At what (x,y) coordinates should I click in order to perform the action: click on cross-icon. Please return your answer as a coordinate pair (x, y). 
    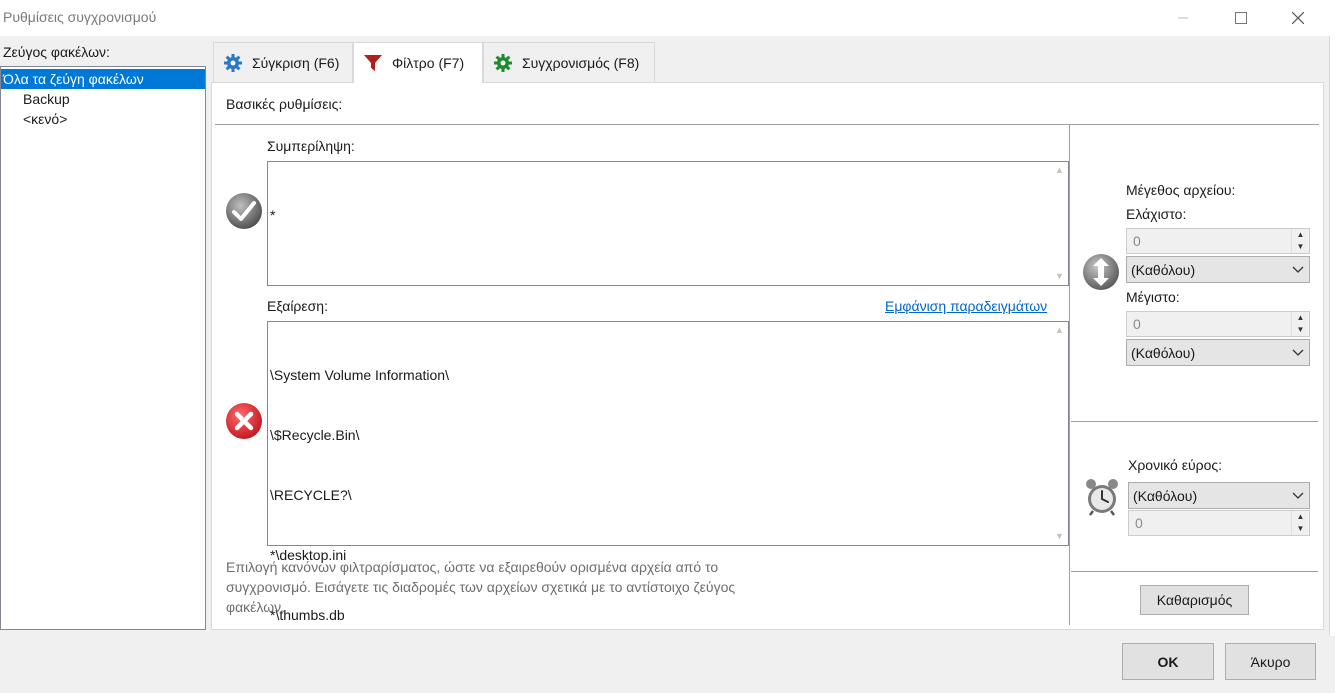
    Looking at the image, I should click on (244, 422).